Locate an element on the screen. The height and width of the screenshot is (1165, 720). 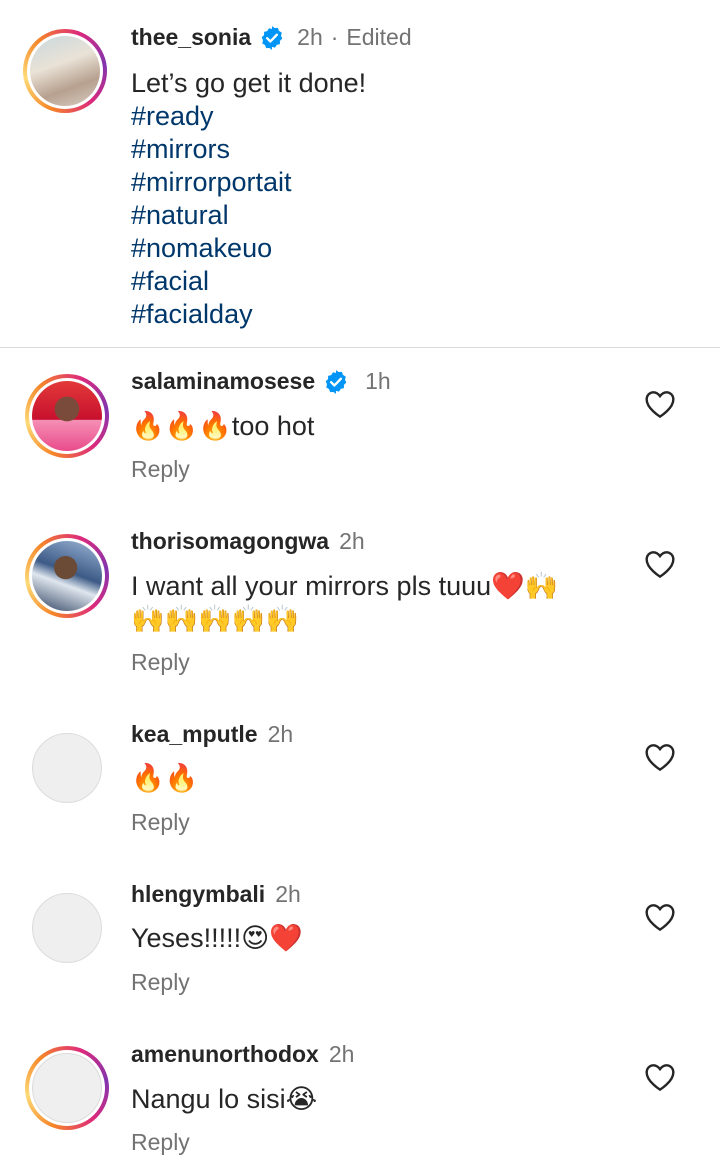
comment-text-content: I want all your mirrors pls tuuu❤️🙌 is located at coordinates (345, 586).